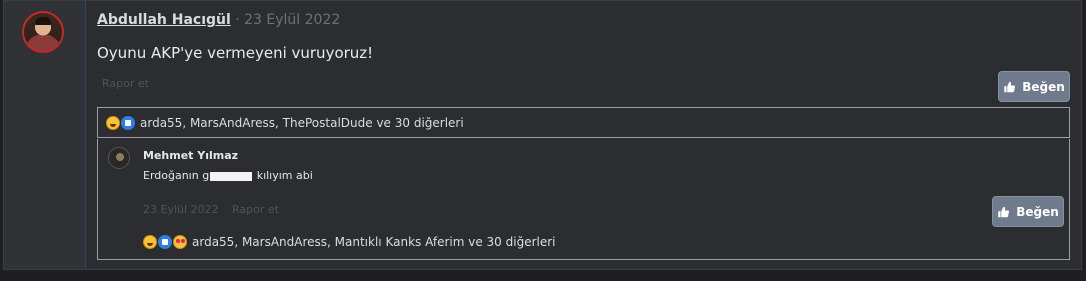 Image resolution: width=1086 pixels, height=281 pixels. Describe the element at coordinates (176, 175) in the screenshot. I see `reply-text-start: Erdoğanın g` at that location.